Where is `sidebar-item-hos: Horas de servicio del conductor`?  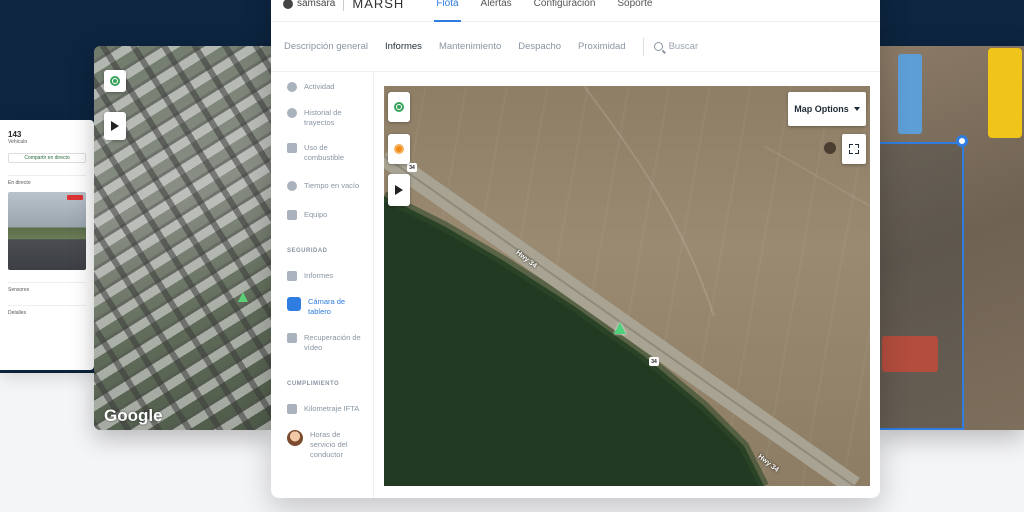 sidebar-item-hos: Horas de servicio del conductor is located at coordinates (322, 445).